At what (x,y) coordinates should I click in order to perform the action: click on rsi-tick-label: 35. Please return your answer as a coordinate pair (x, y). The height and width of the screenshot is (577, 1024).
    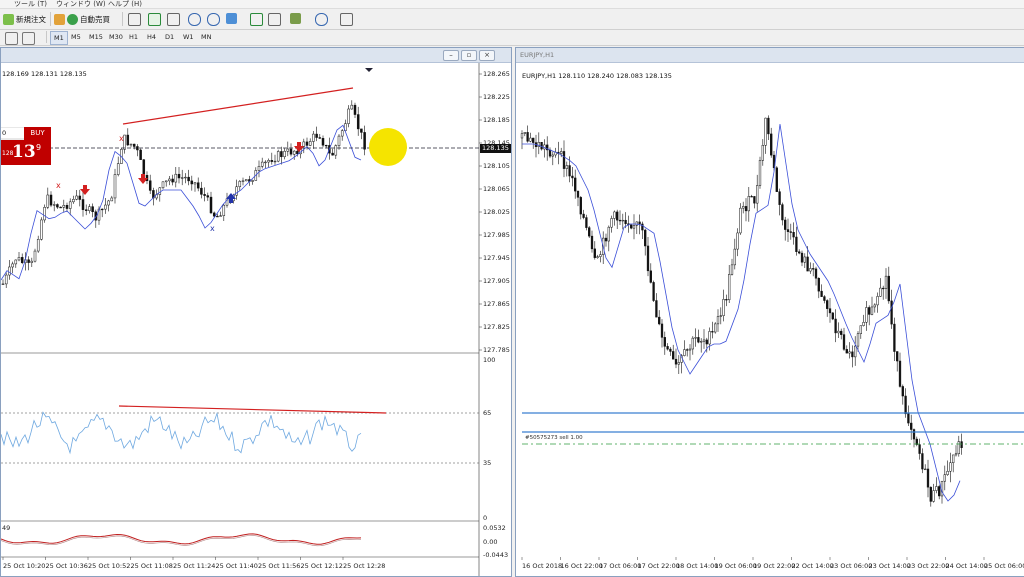
    Looking at the image, I should click on (487, 463).